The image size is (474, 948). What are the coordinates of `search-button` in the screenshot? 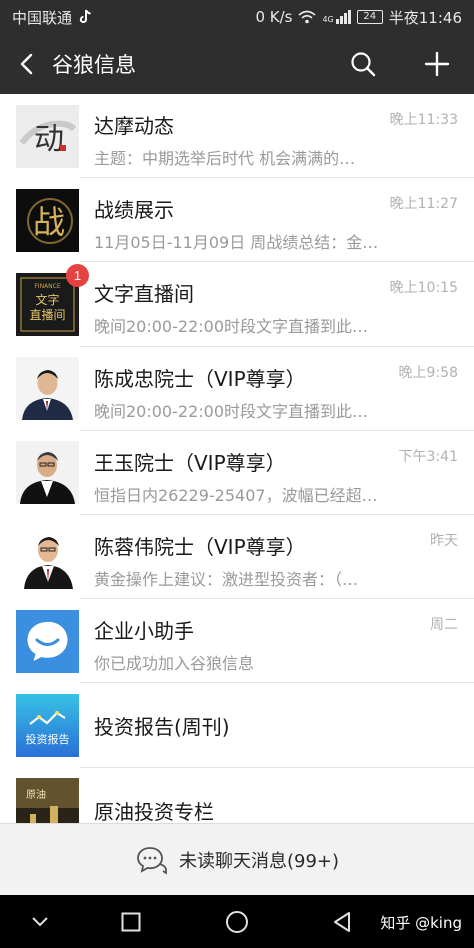 It's located at (363, 64).